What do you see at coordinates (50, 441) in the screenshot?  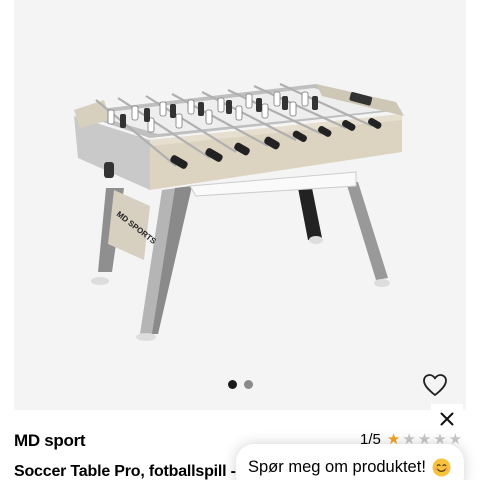 I see `product-brand: MD sport` at bounding box center [50, 441].